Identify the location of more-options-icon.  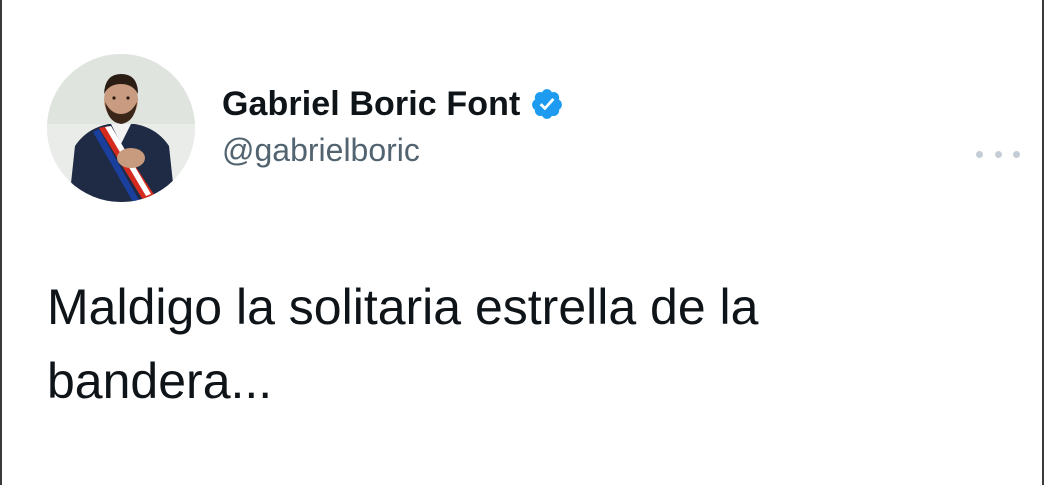
(998, 154).